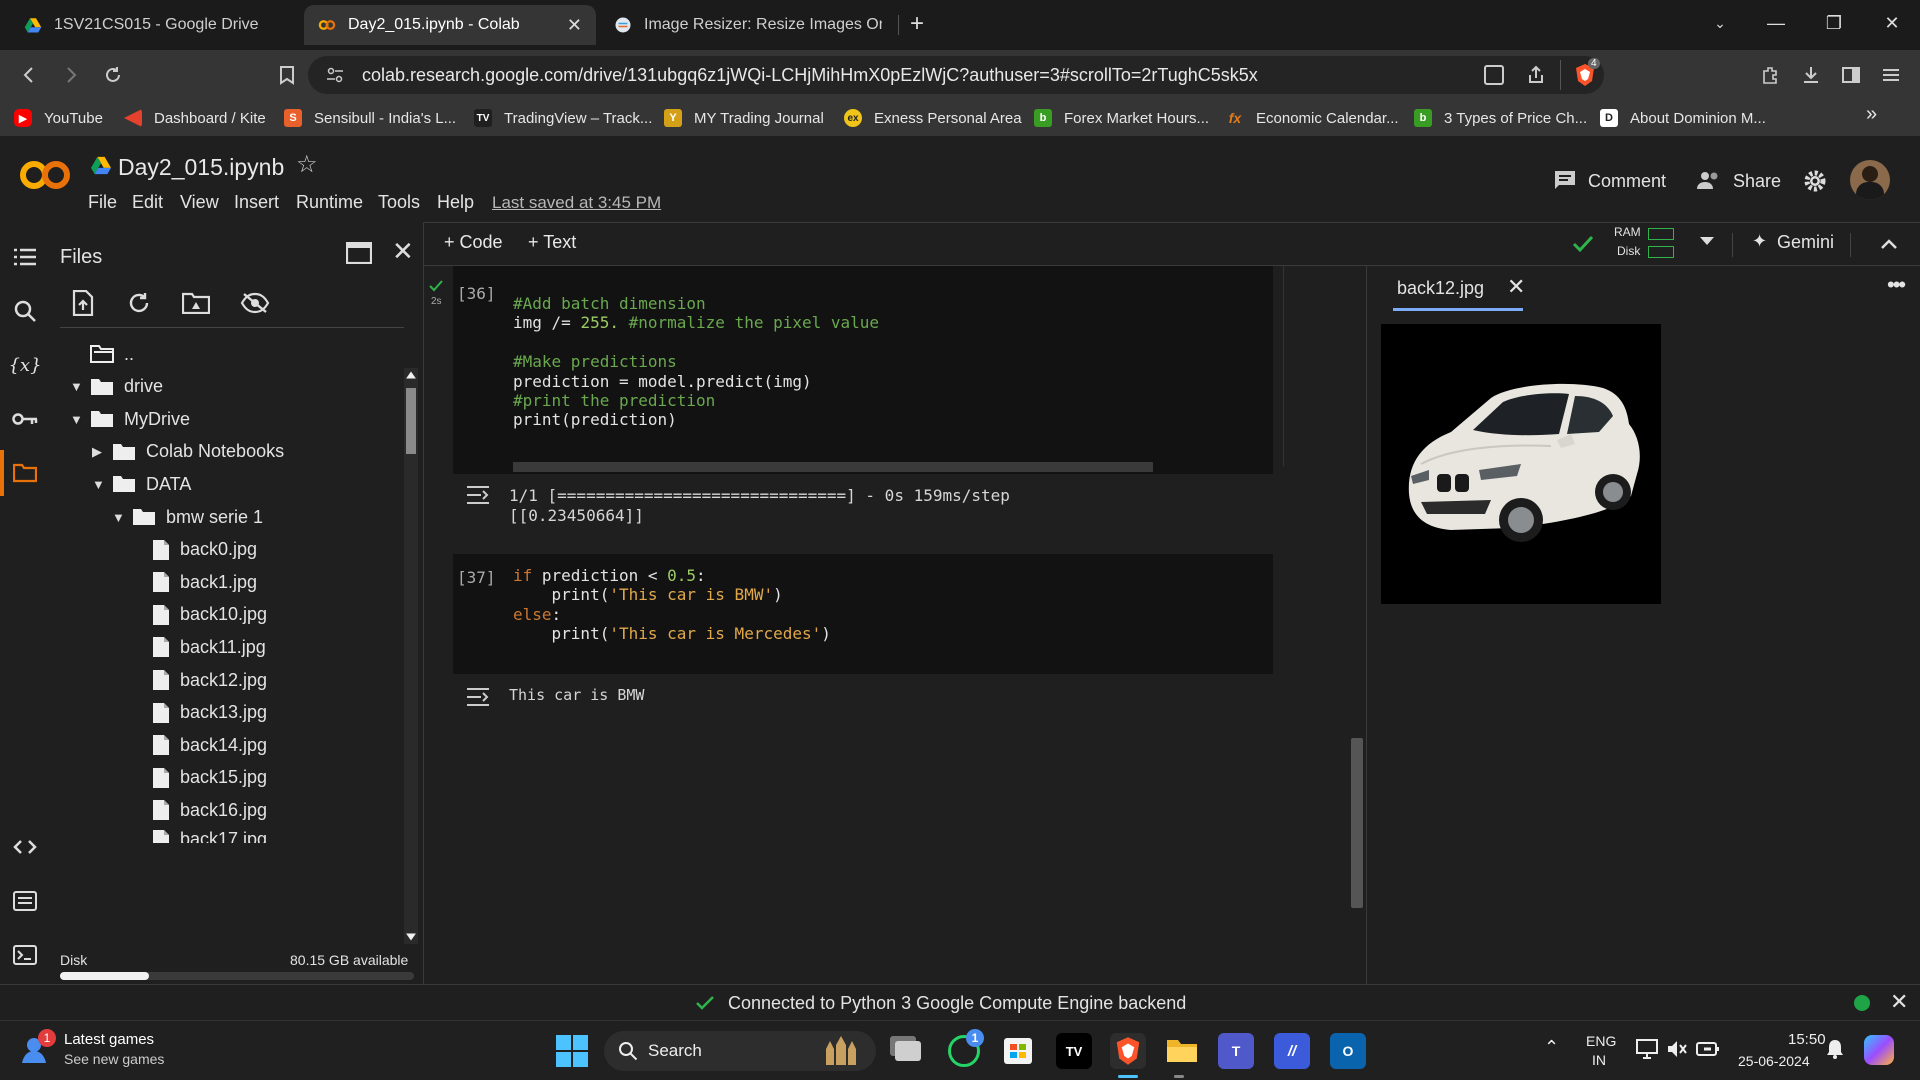  What do you see at coordinates (576, 203) in the screenshot?
I see `last-saved-link: Last saved at 3:45 PM` at bounding box center [576, 203].